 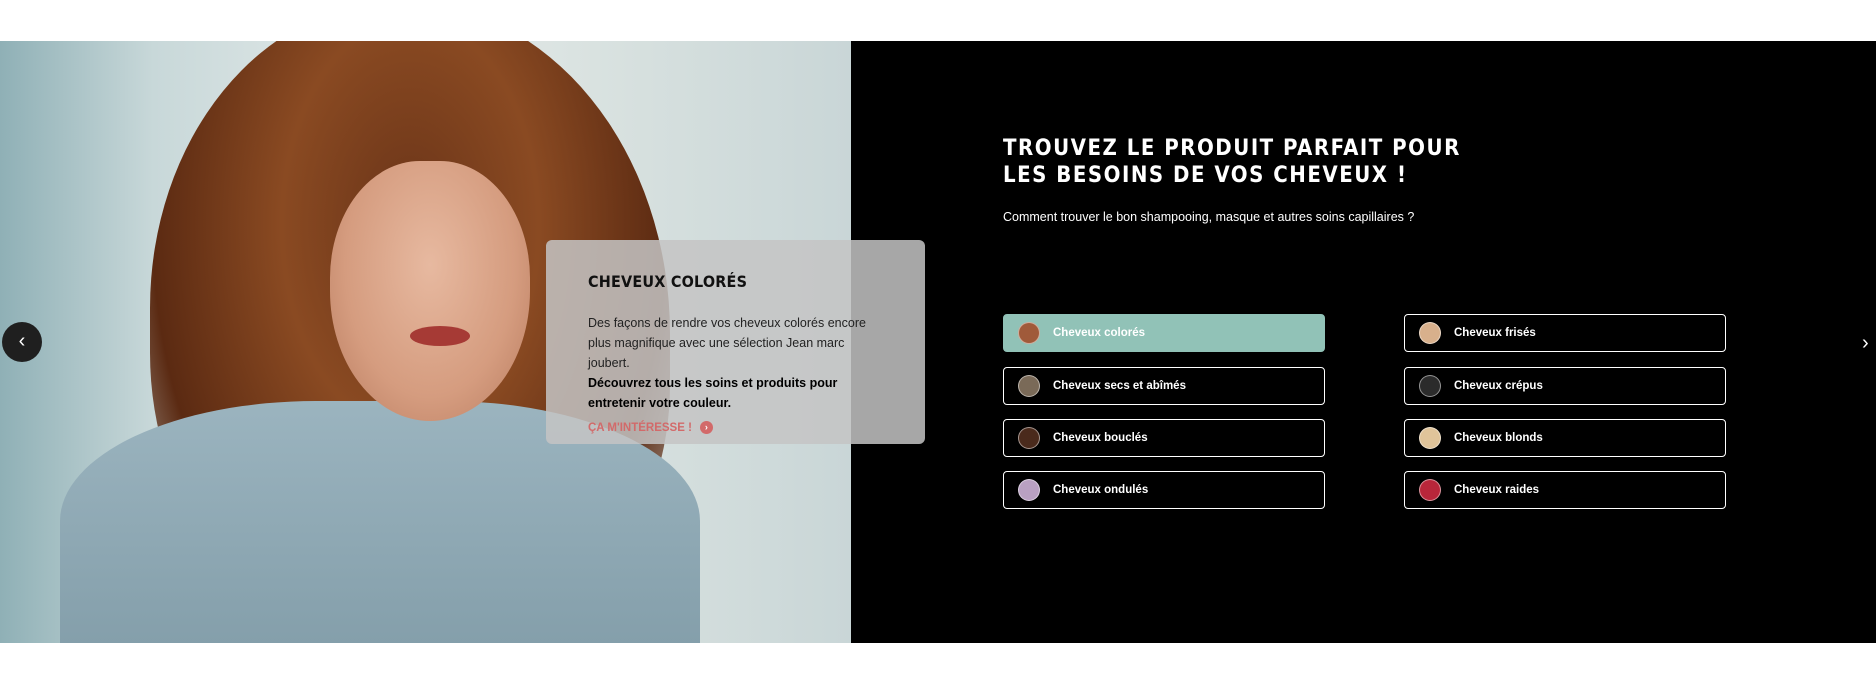 What do you see at coordinates (1565, 490) in the screenshot?
I see `hair-type-button-raides: Cheveux raides` at bounding box center [1565, 490].